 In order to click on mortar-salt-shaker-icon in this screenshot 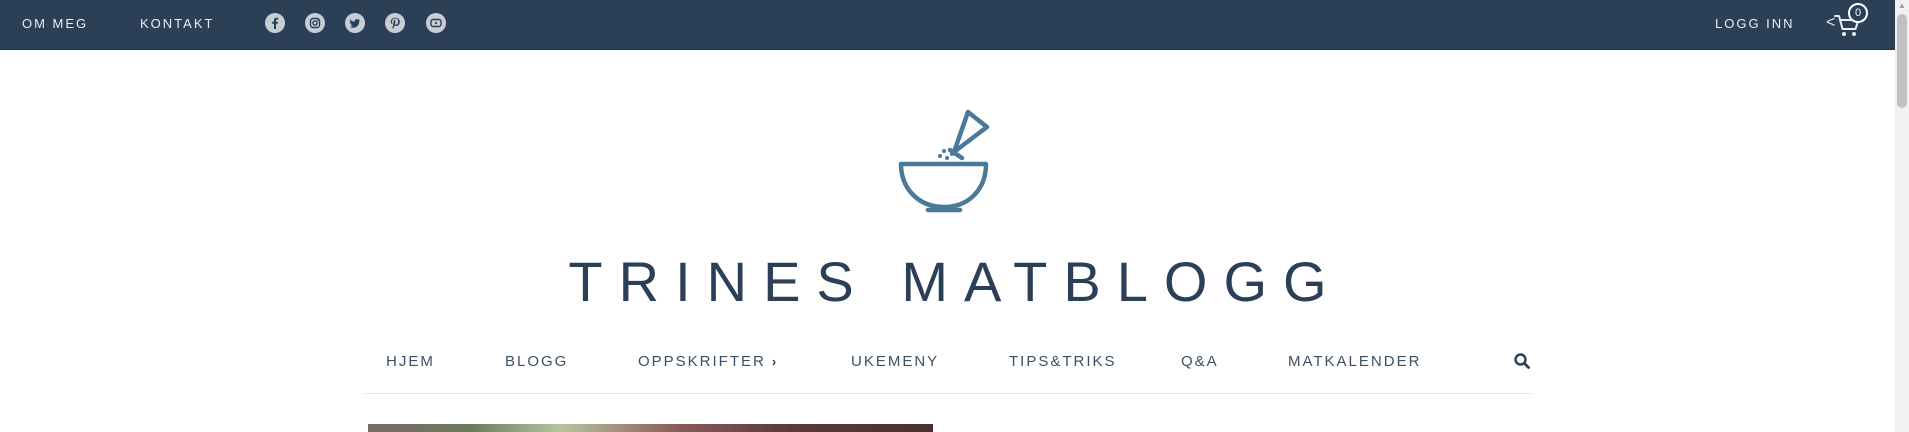, I will do `click(944, 161)`.